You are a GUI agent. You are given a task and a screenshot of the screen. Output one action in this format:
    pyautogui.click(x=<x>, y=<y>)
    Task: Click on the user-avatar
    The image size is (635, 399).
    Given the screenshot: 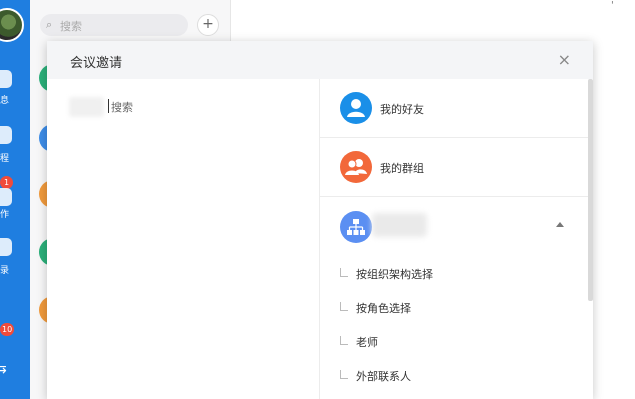 What is the action you would take?
    pyautogui.click(x=12, y=25)
    